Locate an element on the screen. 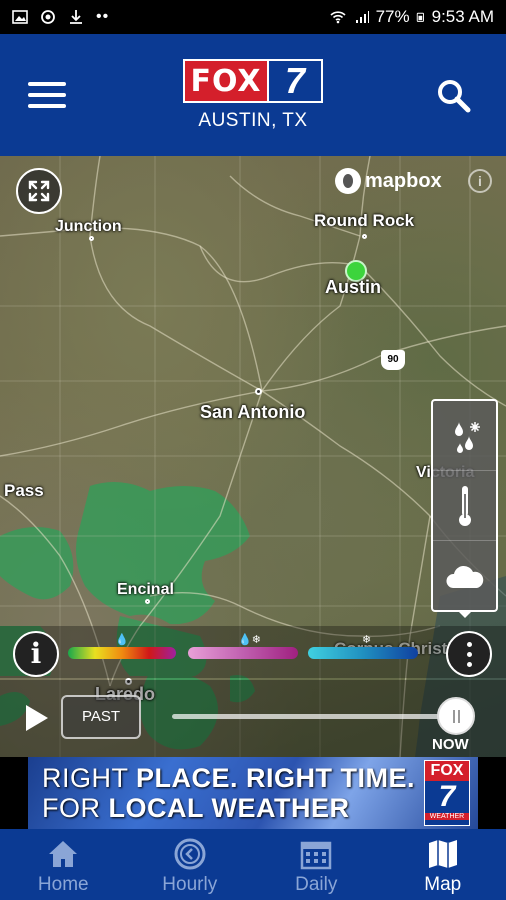 This screenshot has height=900, width=506. ad-line-2-a: FOR is located at coordinates (75, 808).